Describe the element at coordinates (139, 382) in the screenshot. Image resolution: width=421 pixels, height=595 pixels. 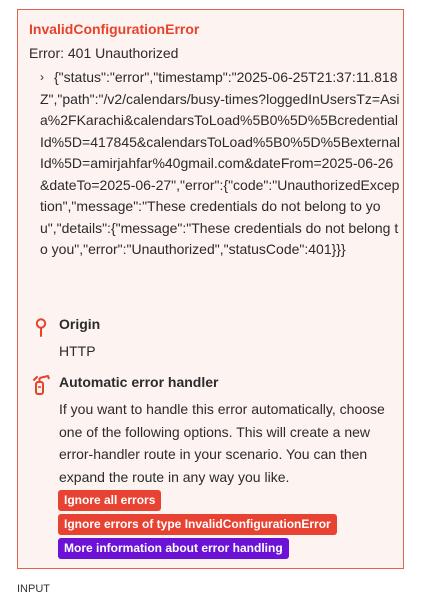
I see `error-handler-label: Automatic error handler` at that location.